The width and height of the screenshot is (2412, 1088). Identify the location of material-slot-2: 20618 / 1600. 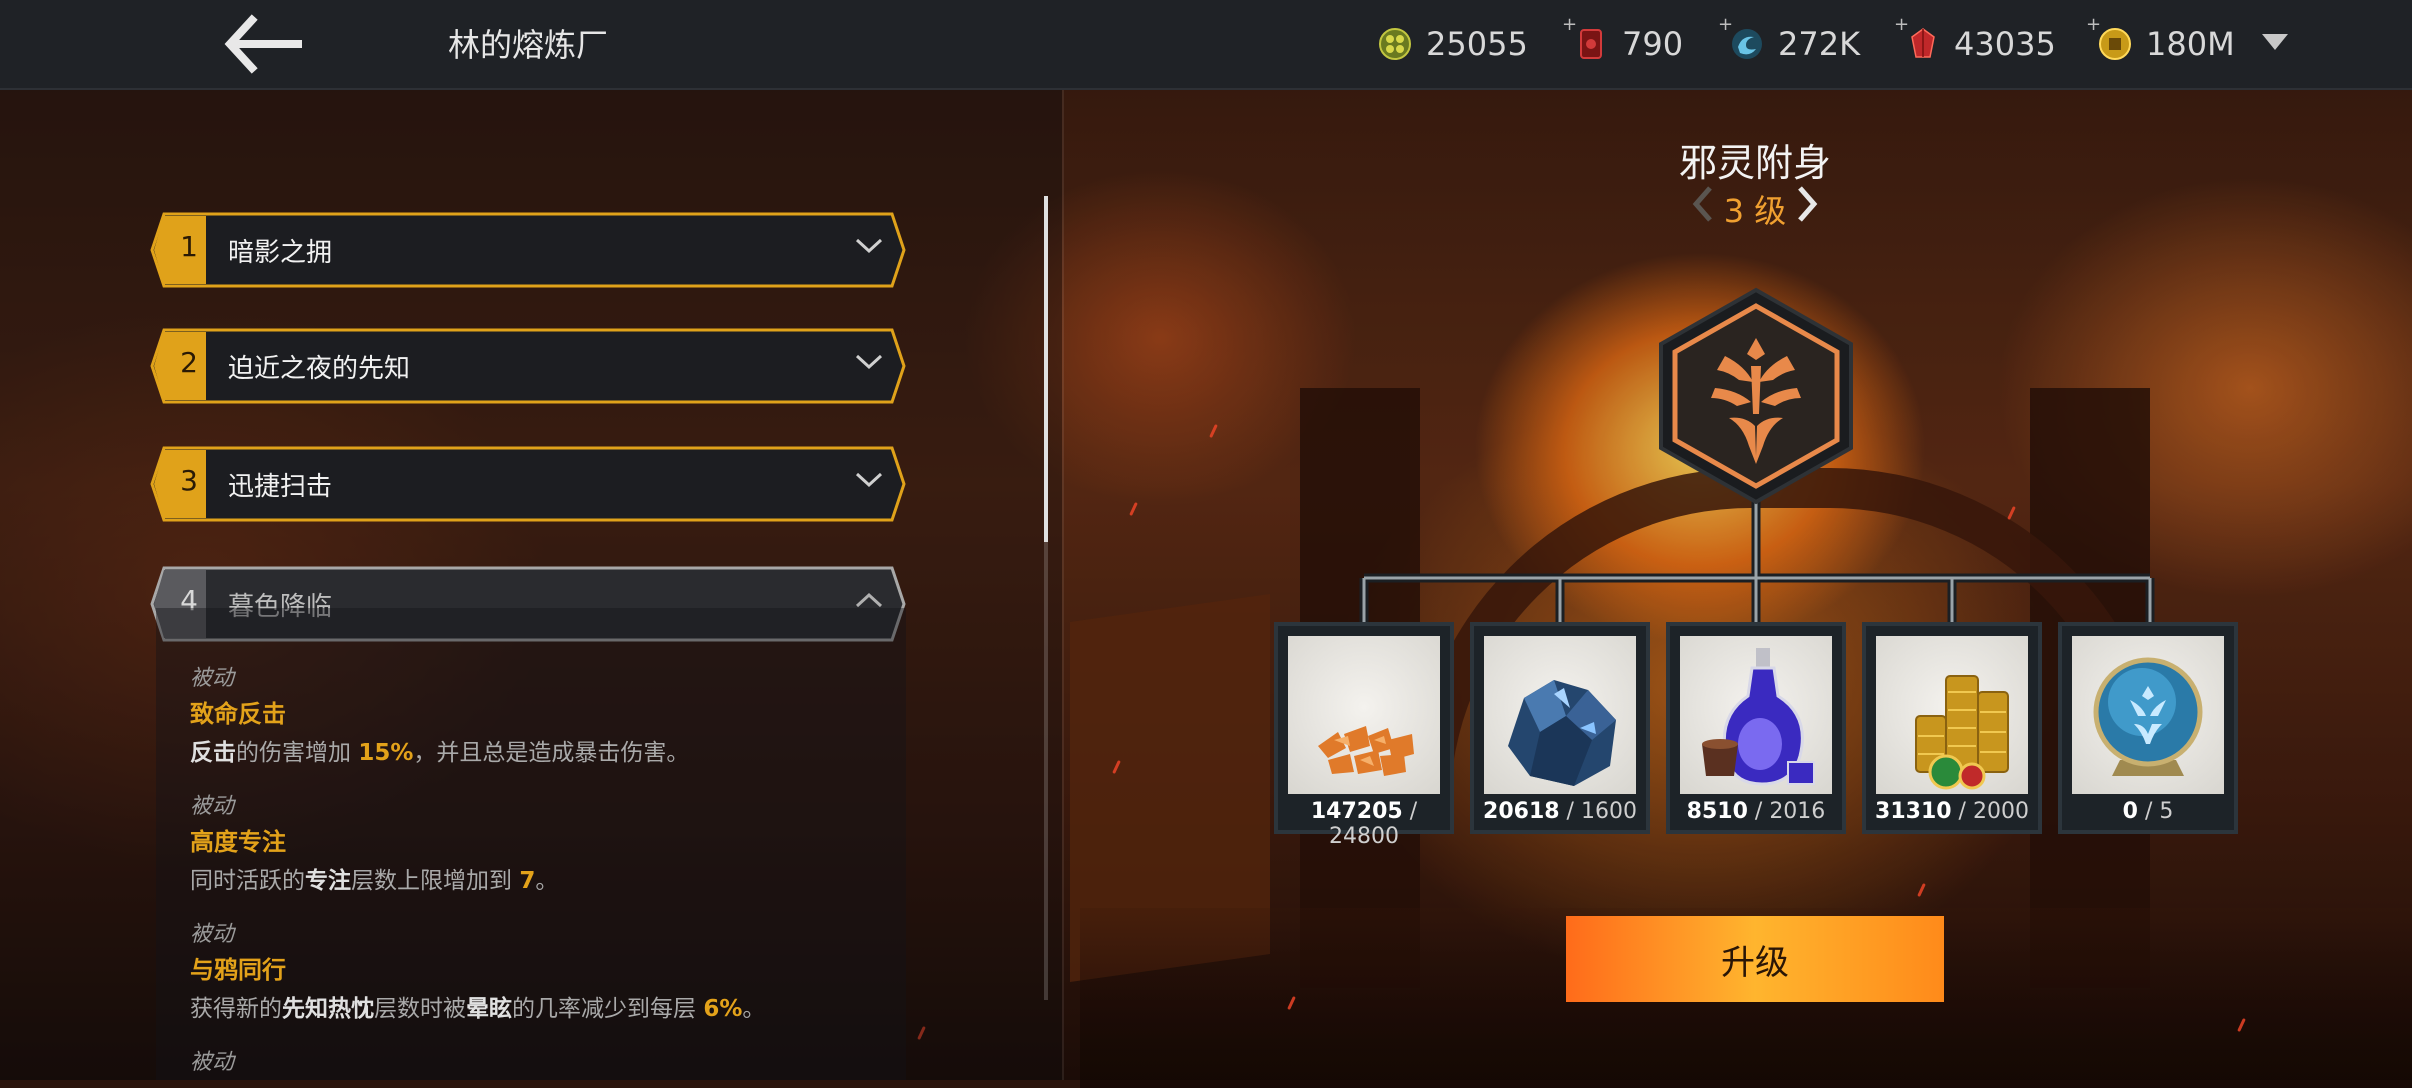
(1560, 728).